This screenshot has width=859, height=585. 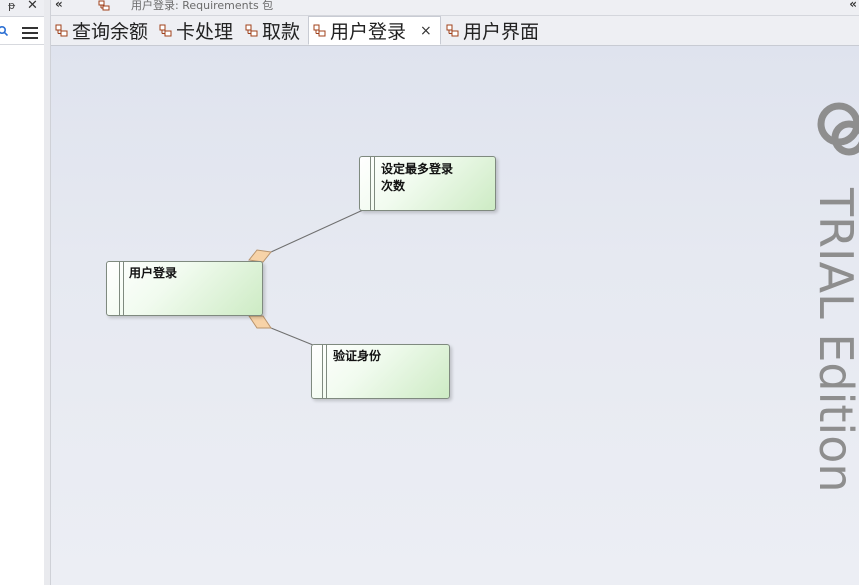 I want to click on hamburger-menu-icon, so click(x=30, y=33).